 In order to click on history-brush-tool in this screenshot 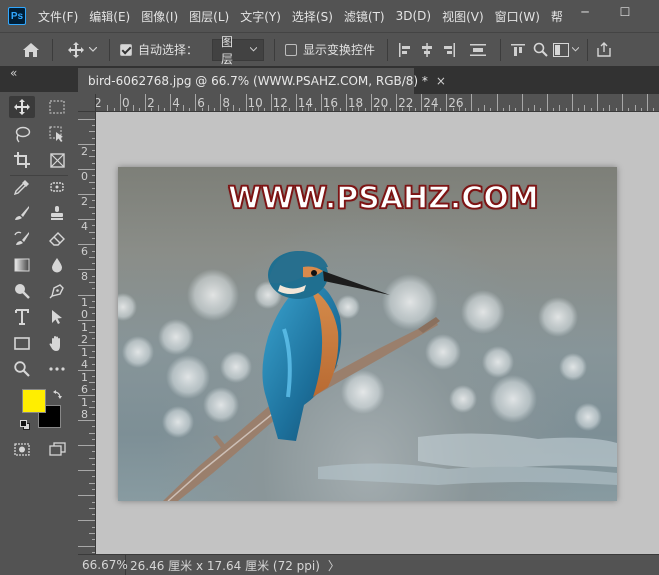, I will do `click(22, 239)`.